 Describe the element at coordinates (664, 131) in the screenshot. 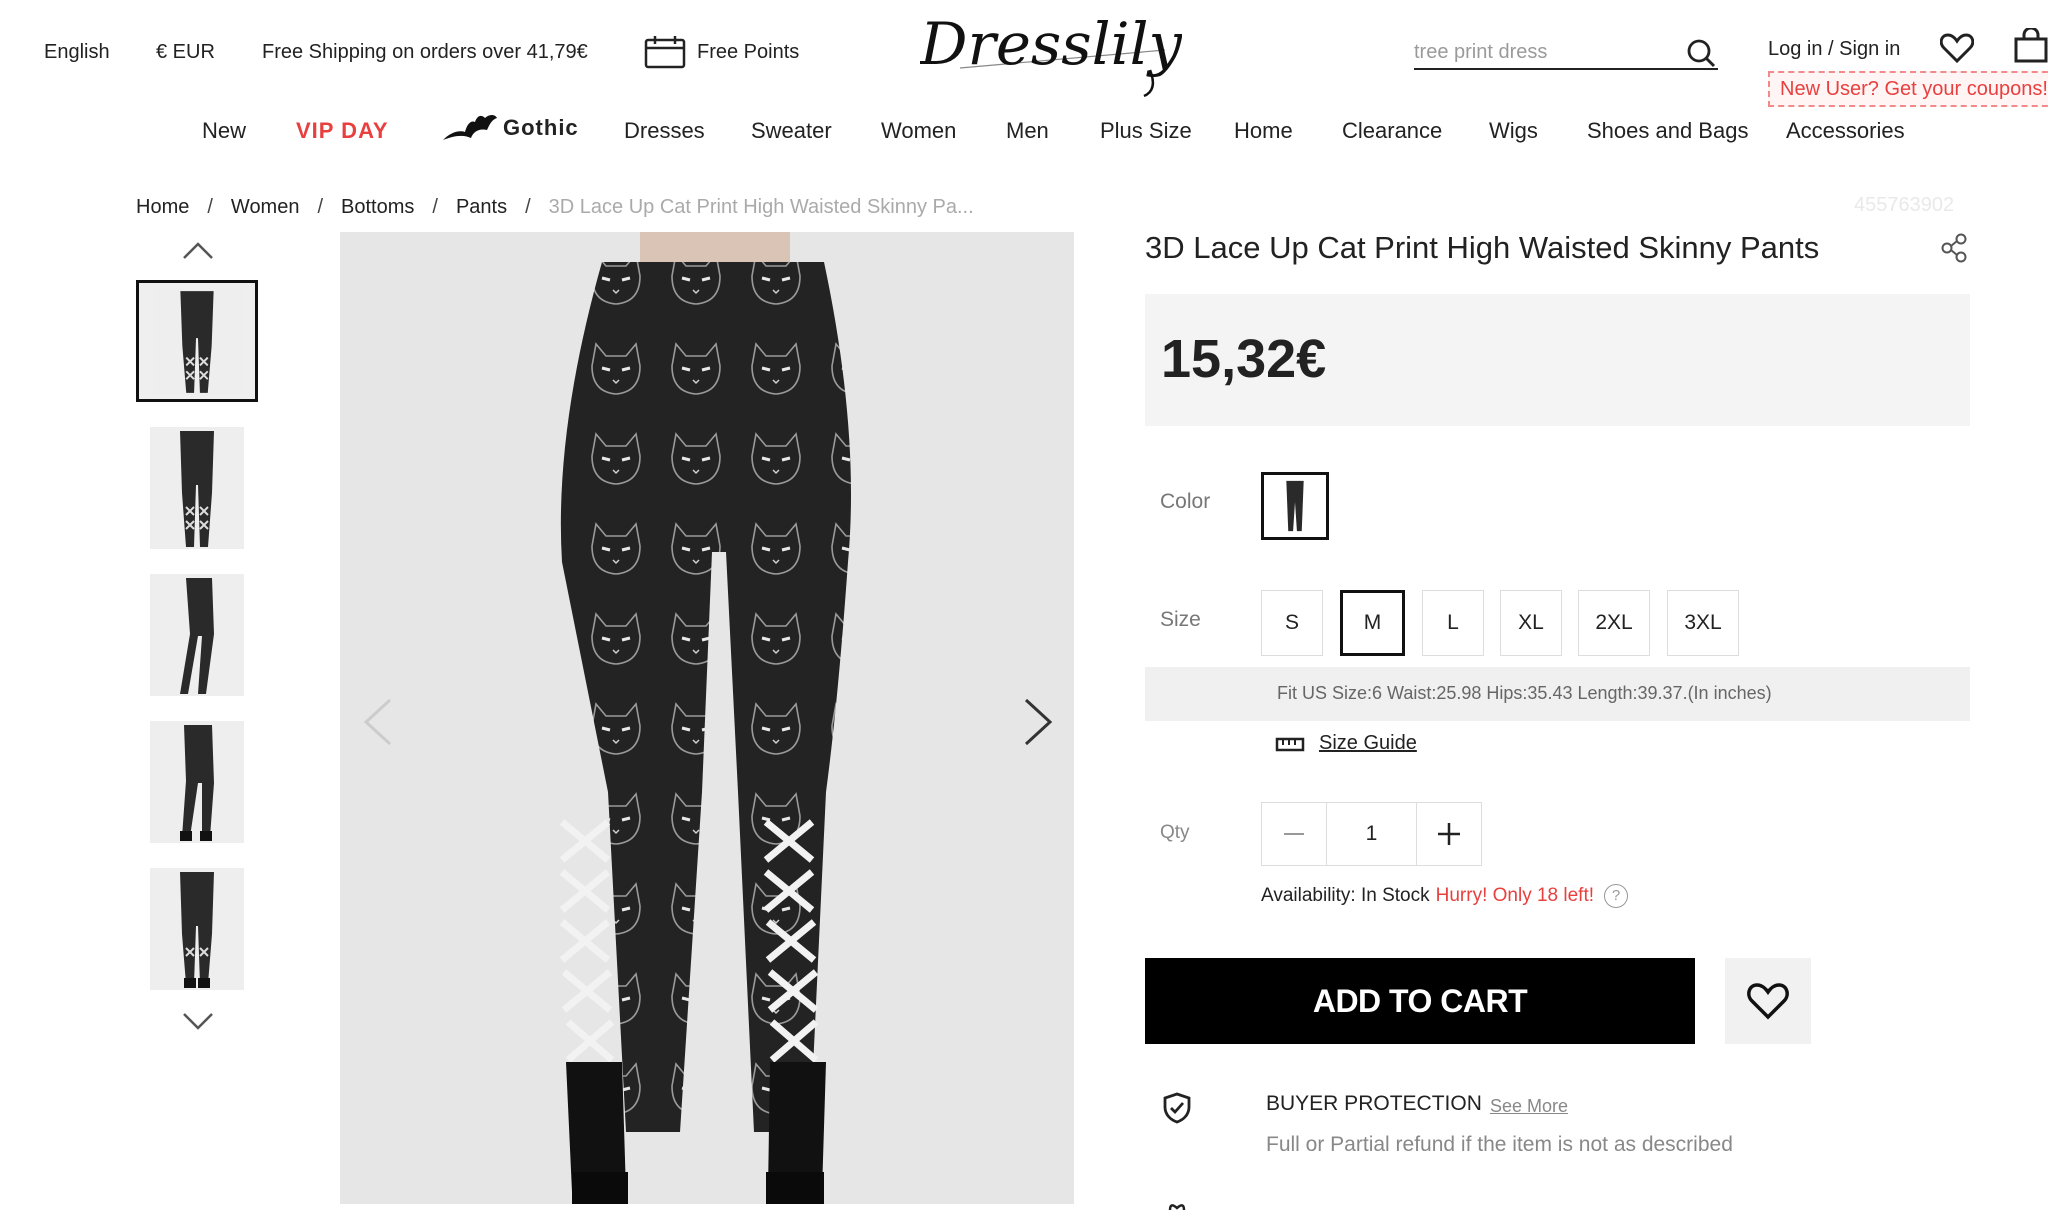

I see `nav-item-dresses: Dresses` at that location.